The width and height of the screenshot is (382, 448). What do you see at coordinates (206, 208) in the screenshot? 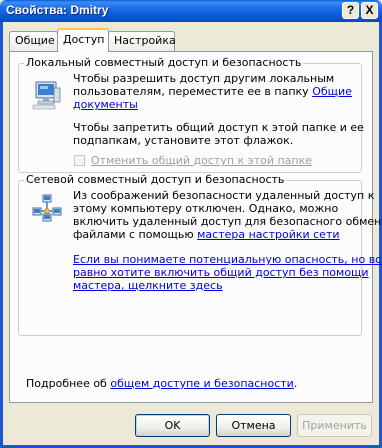
I see `network-text-line2: этому компьютеру отключен. Однако, можно` at bounding box center [206, 208].